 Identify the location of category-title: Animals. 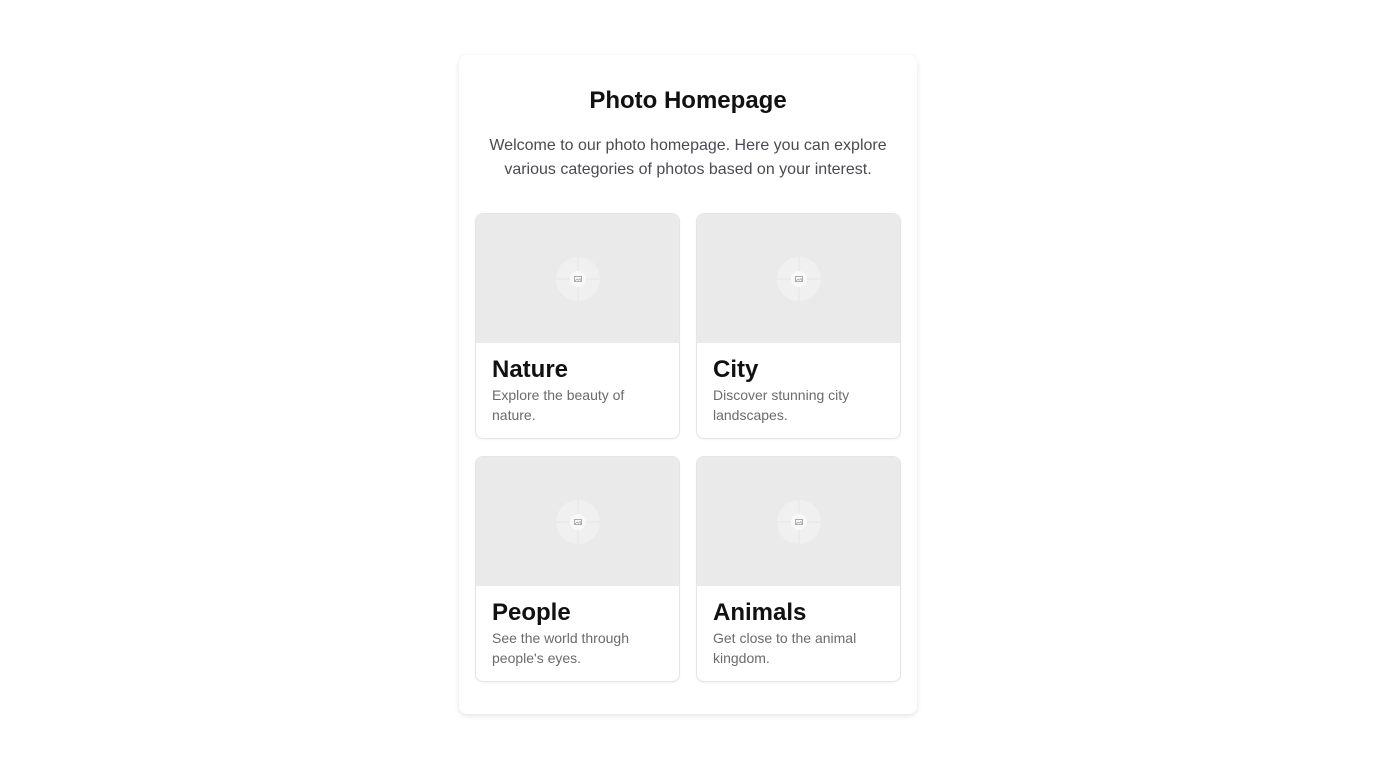
(760, 612).